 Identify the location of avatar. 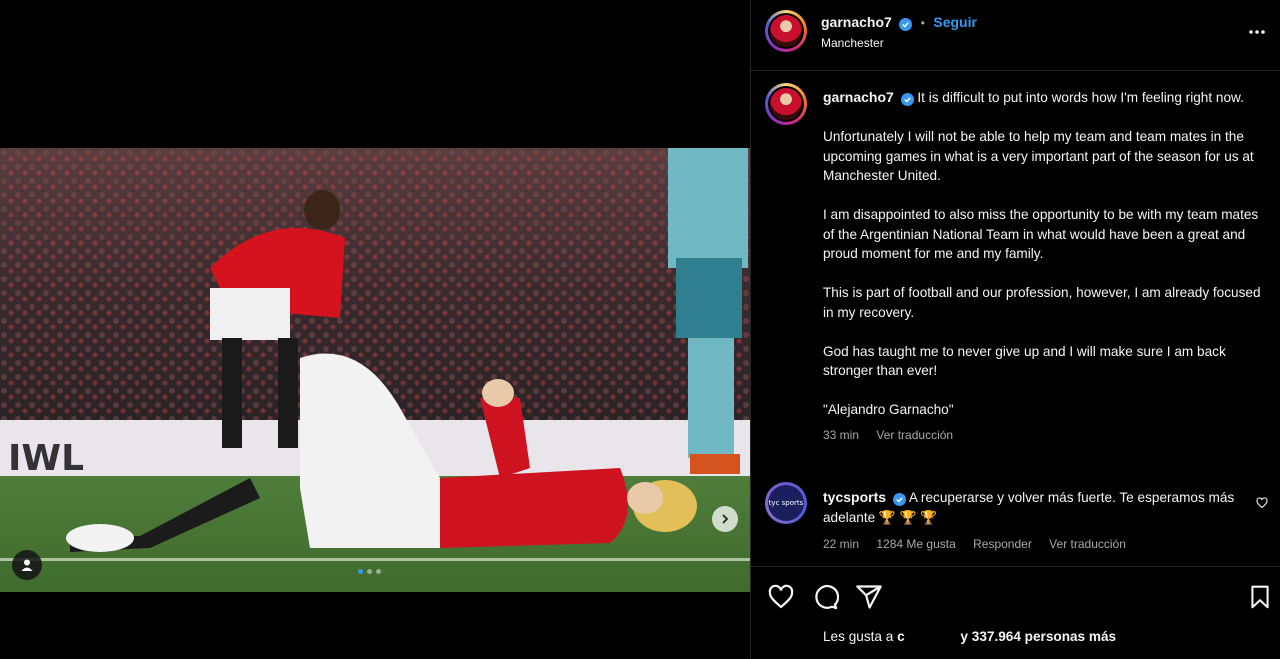
(786, 31).